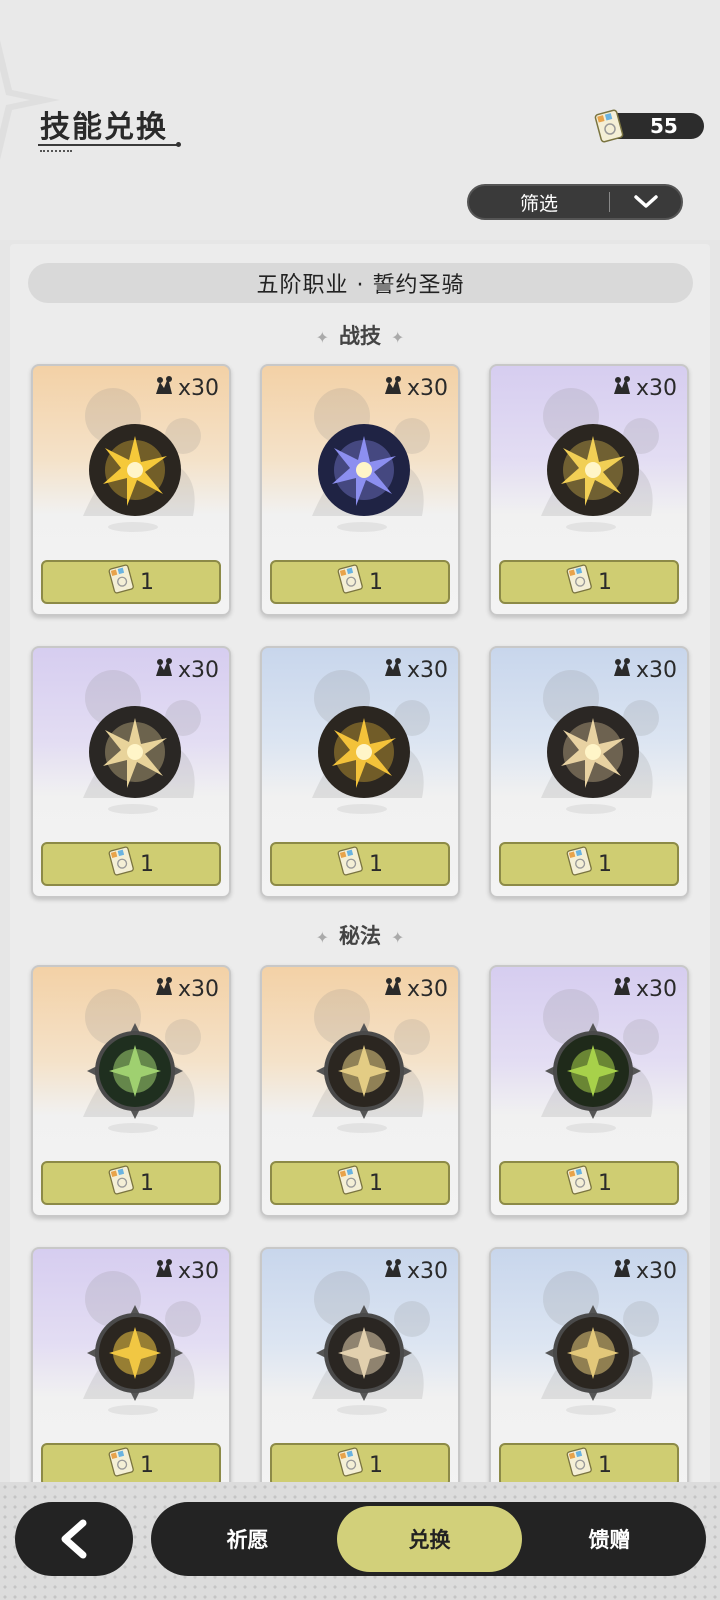 The width and height of the screenshot is (720, 1600). Describe the element at coordinates (364, 470) in the screenshot. I see `blue-vortex-skill-icon` at that location.